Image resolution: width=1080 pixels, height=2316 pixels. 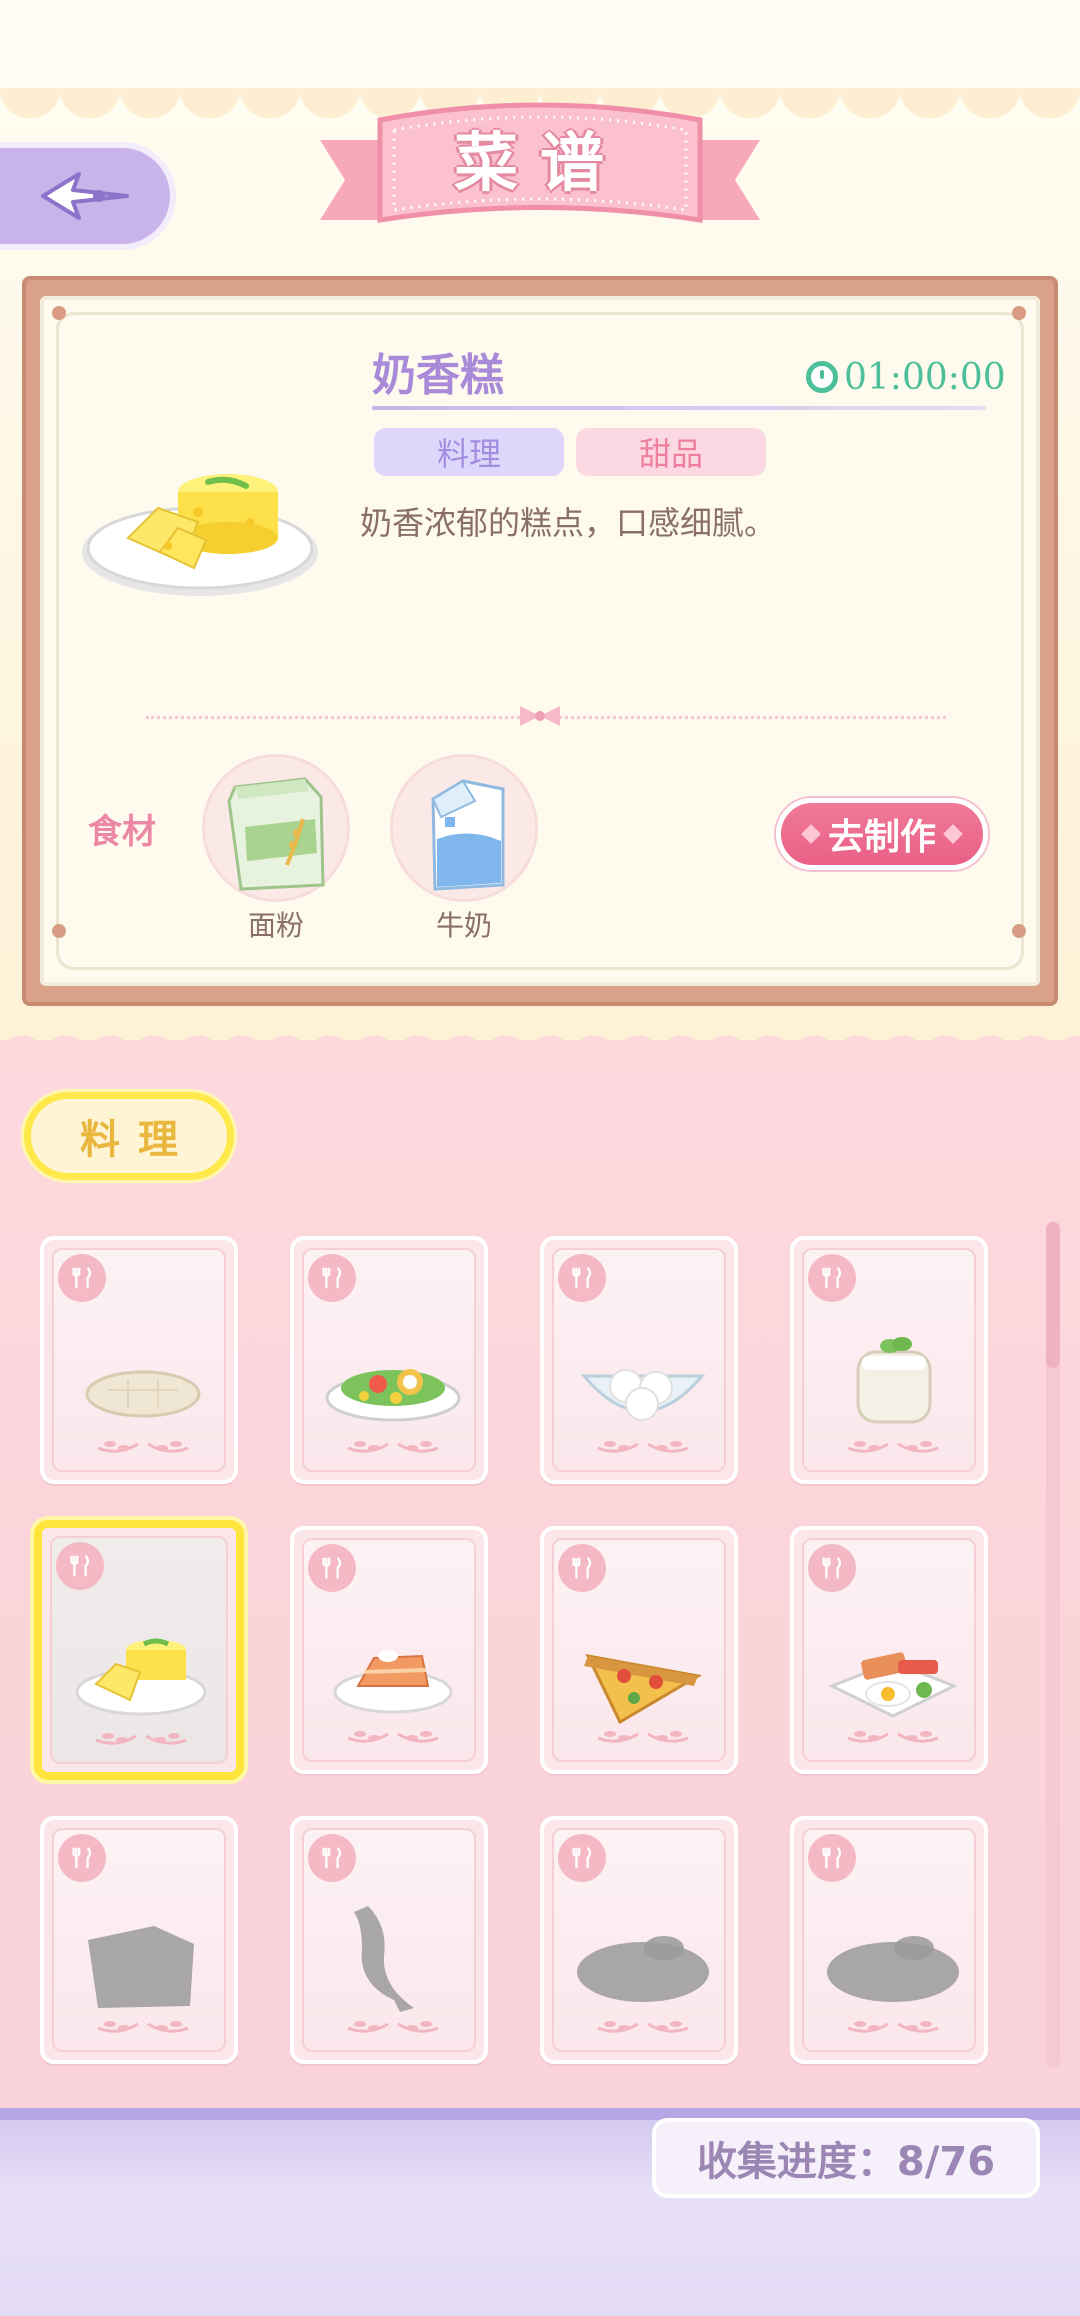 I want to click on breakfast-plate-icon, so click(x=893, y=1685).